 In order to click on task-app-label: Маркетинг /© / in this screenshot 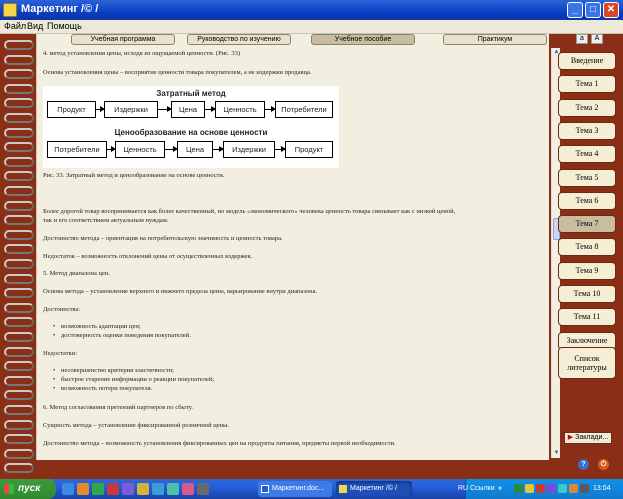, I will do `click(373, 488)`.